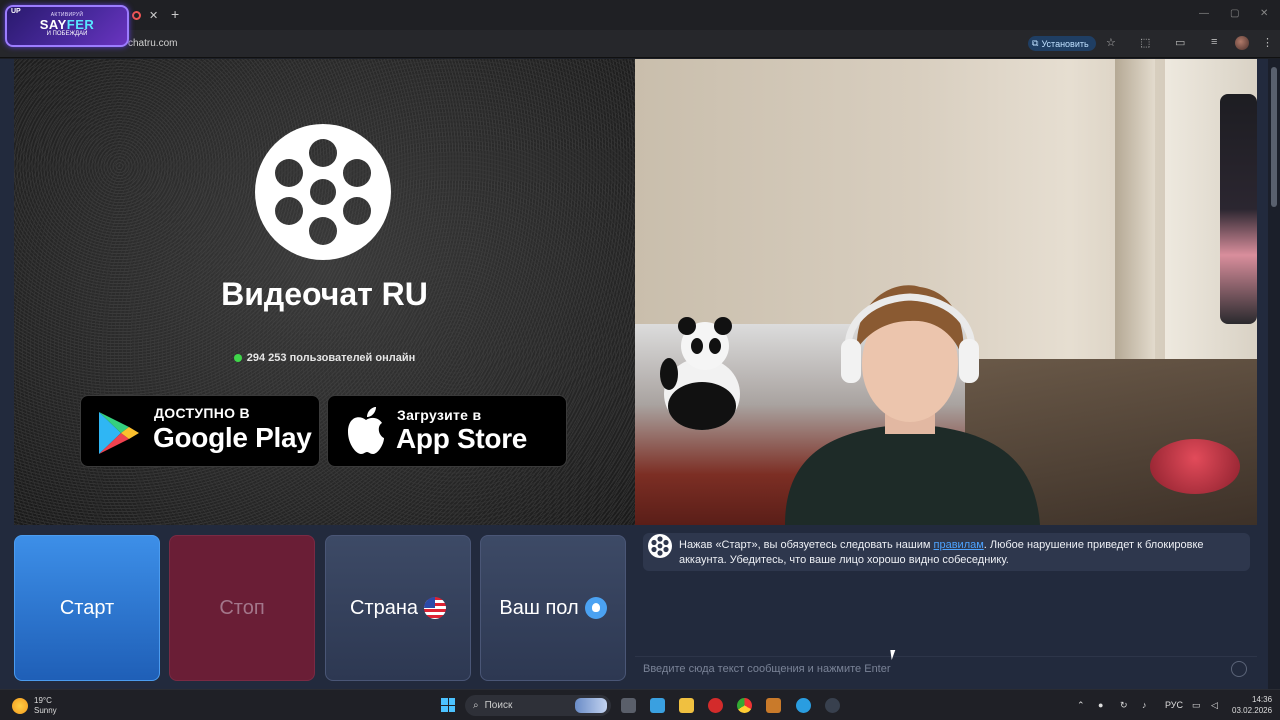  I want to click on bookmark-star-icon: ☆, so click(1111, 42).